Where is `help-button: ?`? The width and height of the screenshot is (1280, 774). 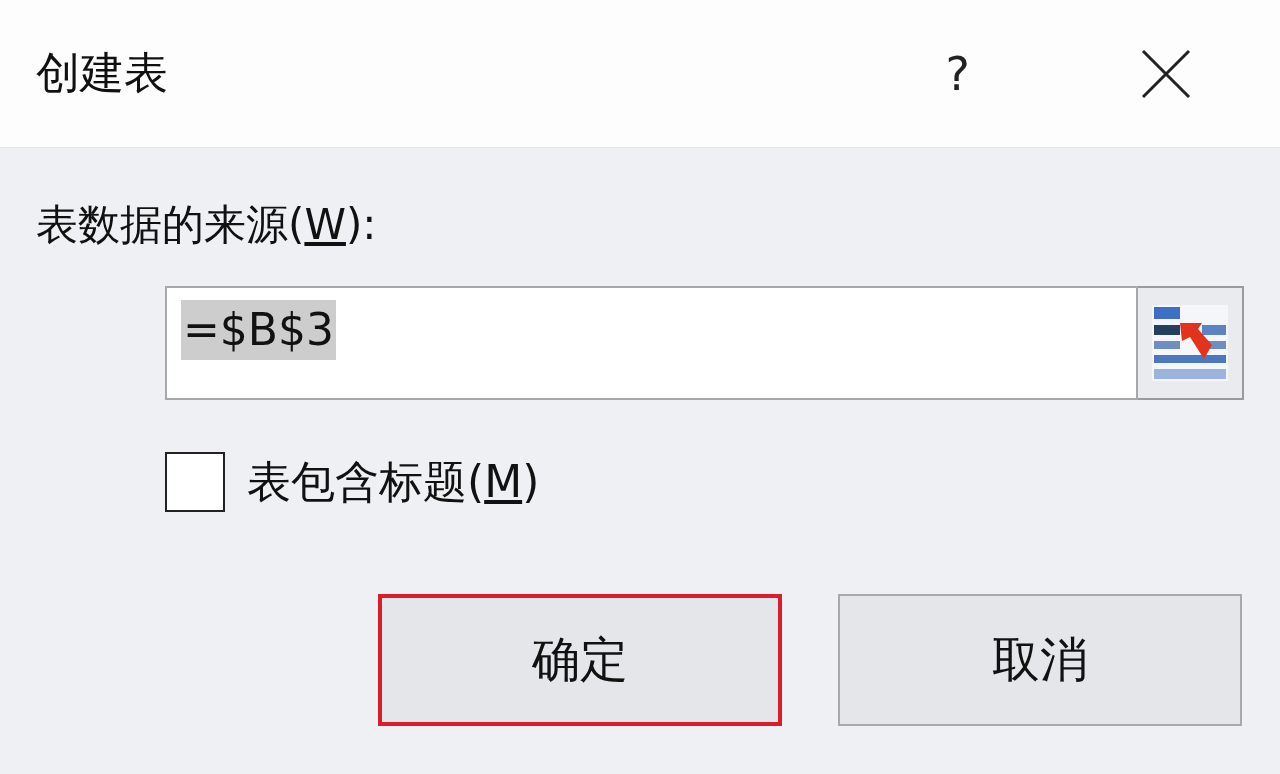
help-button: ? is located at coordinates (957, 73).